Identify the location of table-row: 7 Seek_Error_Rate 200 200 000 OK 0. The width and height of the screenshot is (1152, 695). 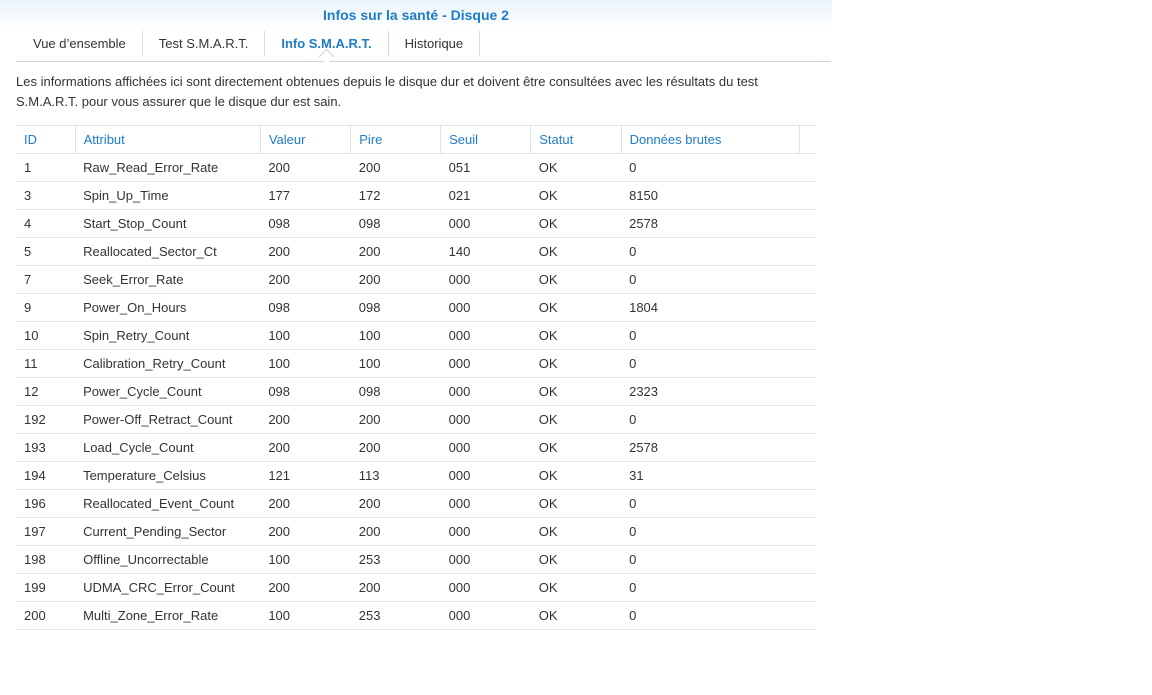
(416, 279).